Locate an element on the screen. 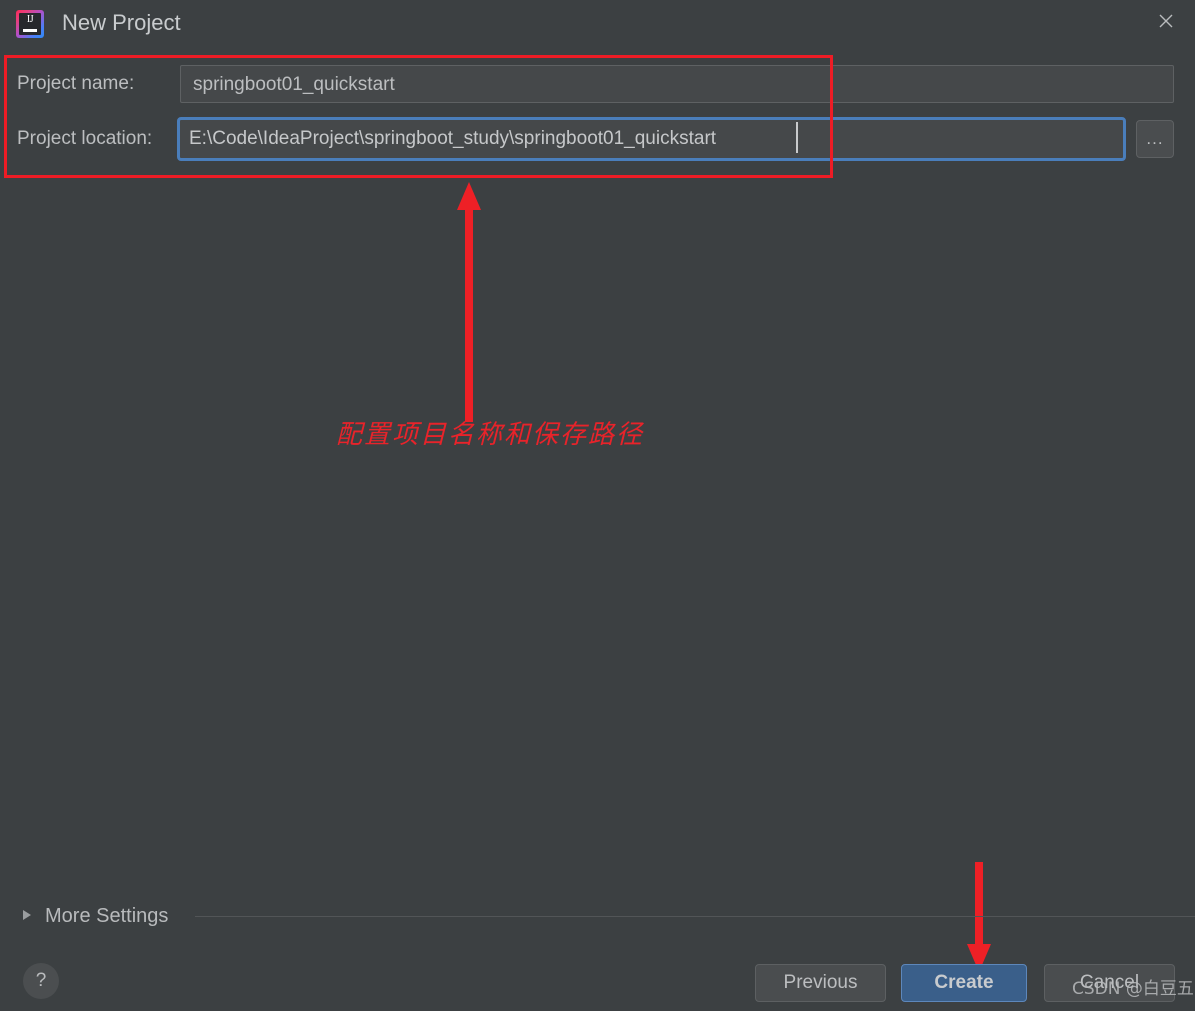 Image resolution: width=1195 pixels, height=1011 pixels. chevron-right-icon is located at coordinates (27, 915).